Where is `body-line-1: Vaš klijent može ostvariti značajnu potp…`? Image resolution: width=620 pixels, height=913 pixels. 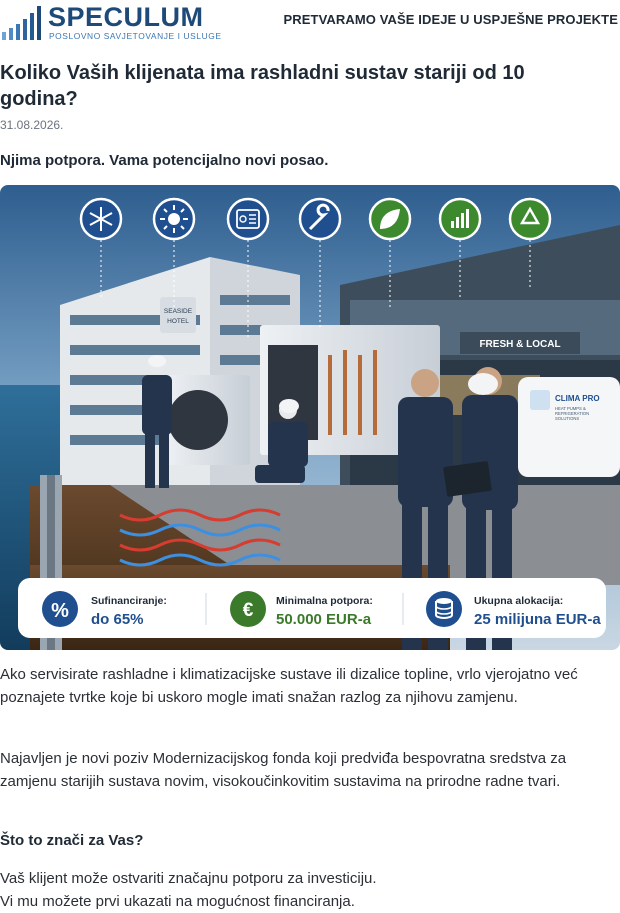 body-line-1: Vaš klijent može ostvariti značajnu potp… is located at coordinates (188, 878).